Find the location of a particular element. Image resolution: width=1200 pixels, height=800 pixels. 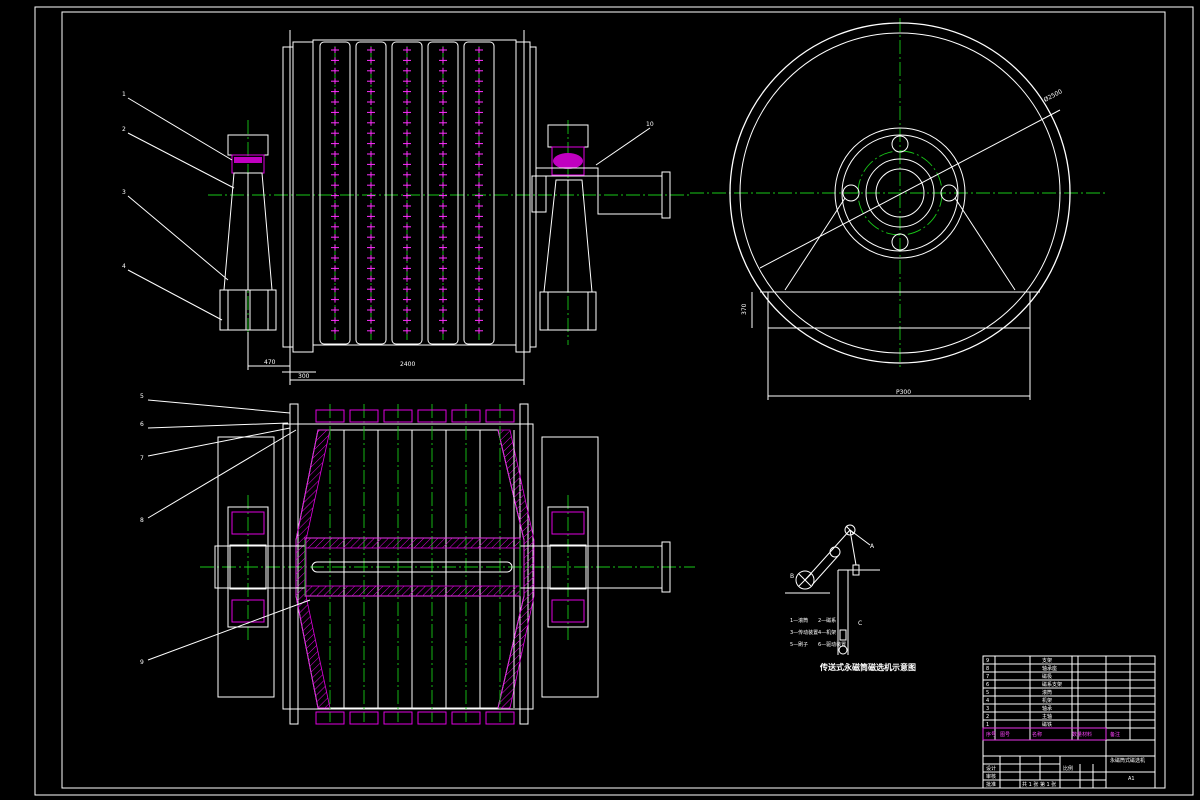

bom-row-no: 3 is located at coordinates (987, 709).